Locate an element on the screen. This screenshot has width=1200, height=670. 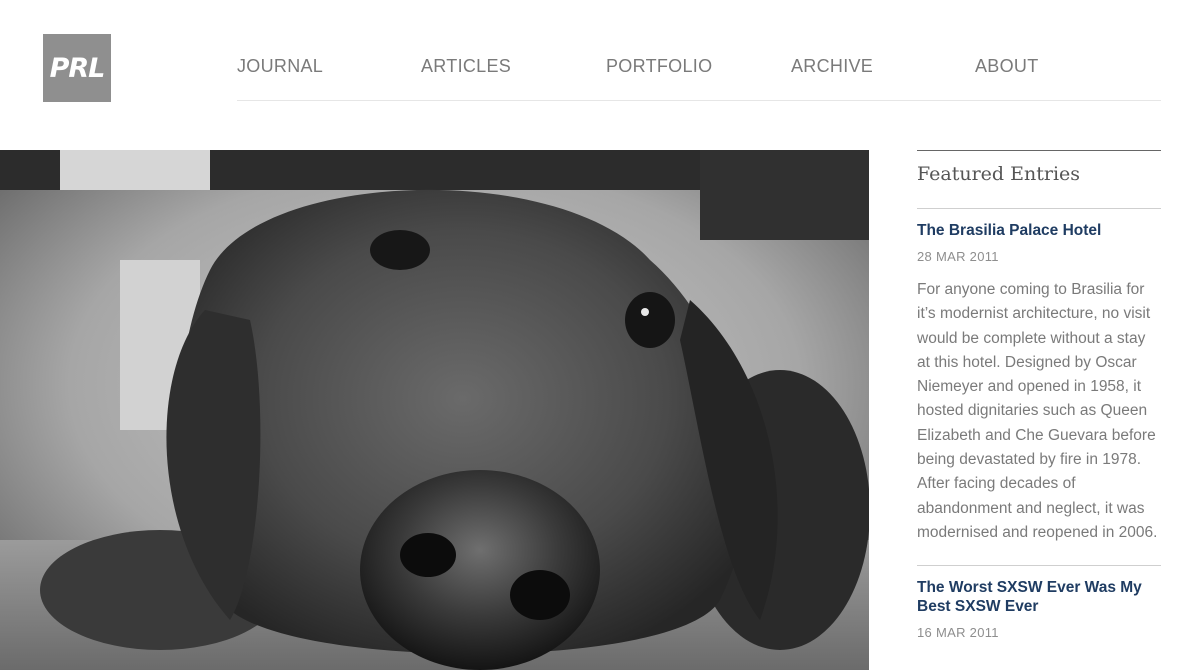
site-logo: PRL is located at coordinates (77, 68).